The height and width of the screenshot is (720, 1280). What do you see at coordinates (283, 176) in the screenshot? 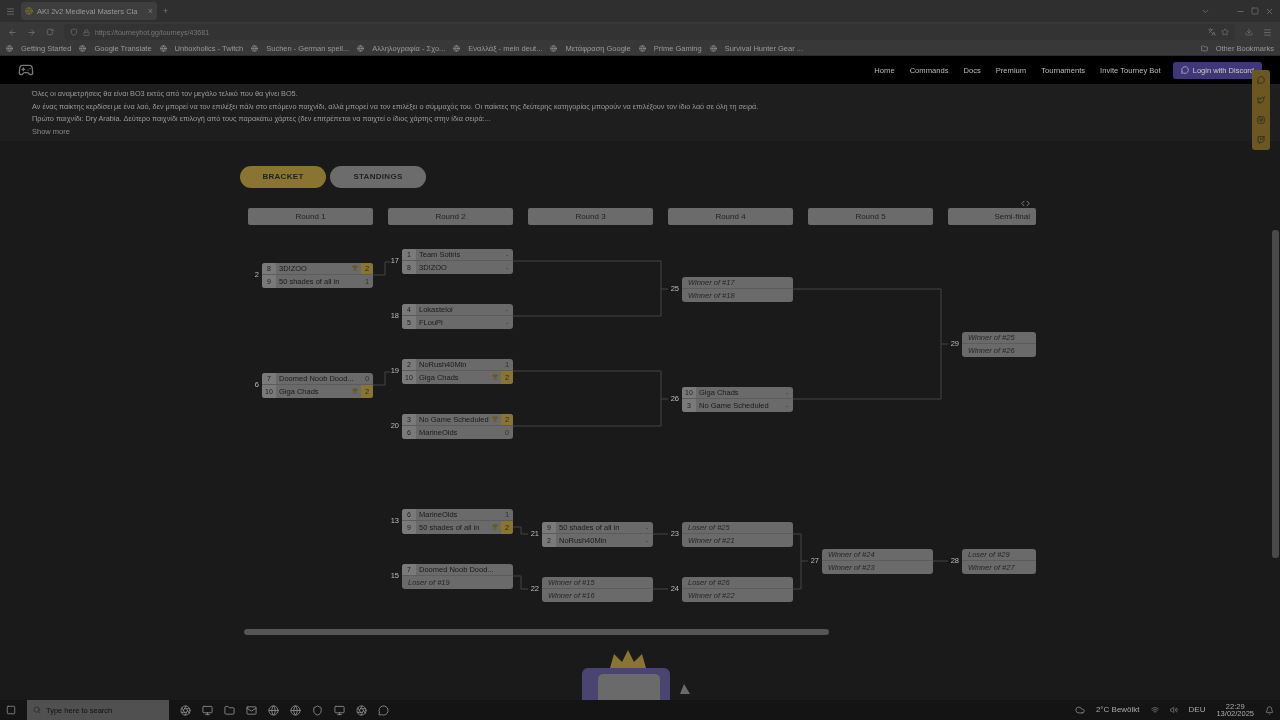
I see `view-tab: BRACKET` at bounding box center [283, 176].